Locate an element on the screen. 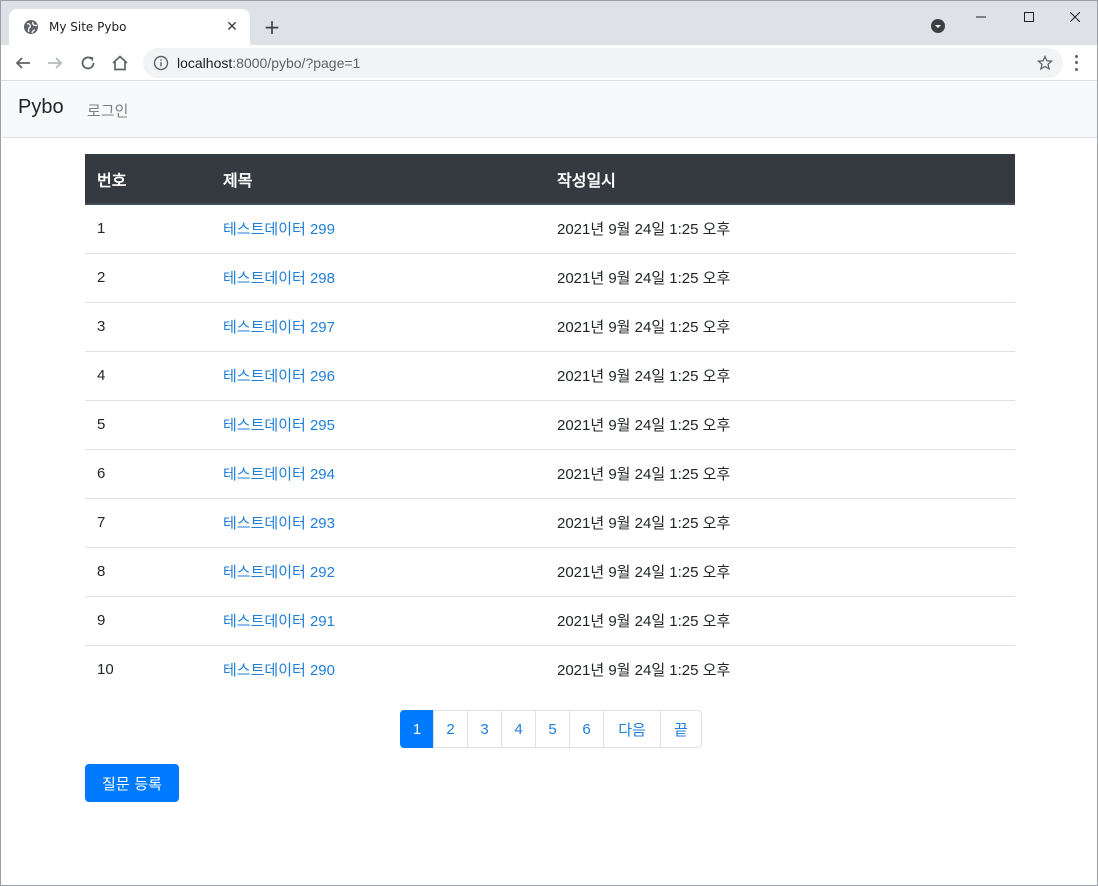  header-subject: 제목 is located at coordinates (378, 179).